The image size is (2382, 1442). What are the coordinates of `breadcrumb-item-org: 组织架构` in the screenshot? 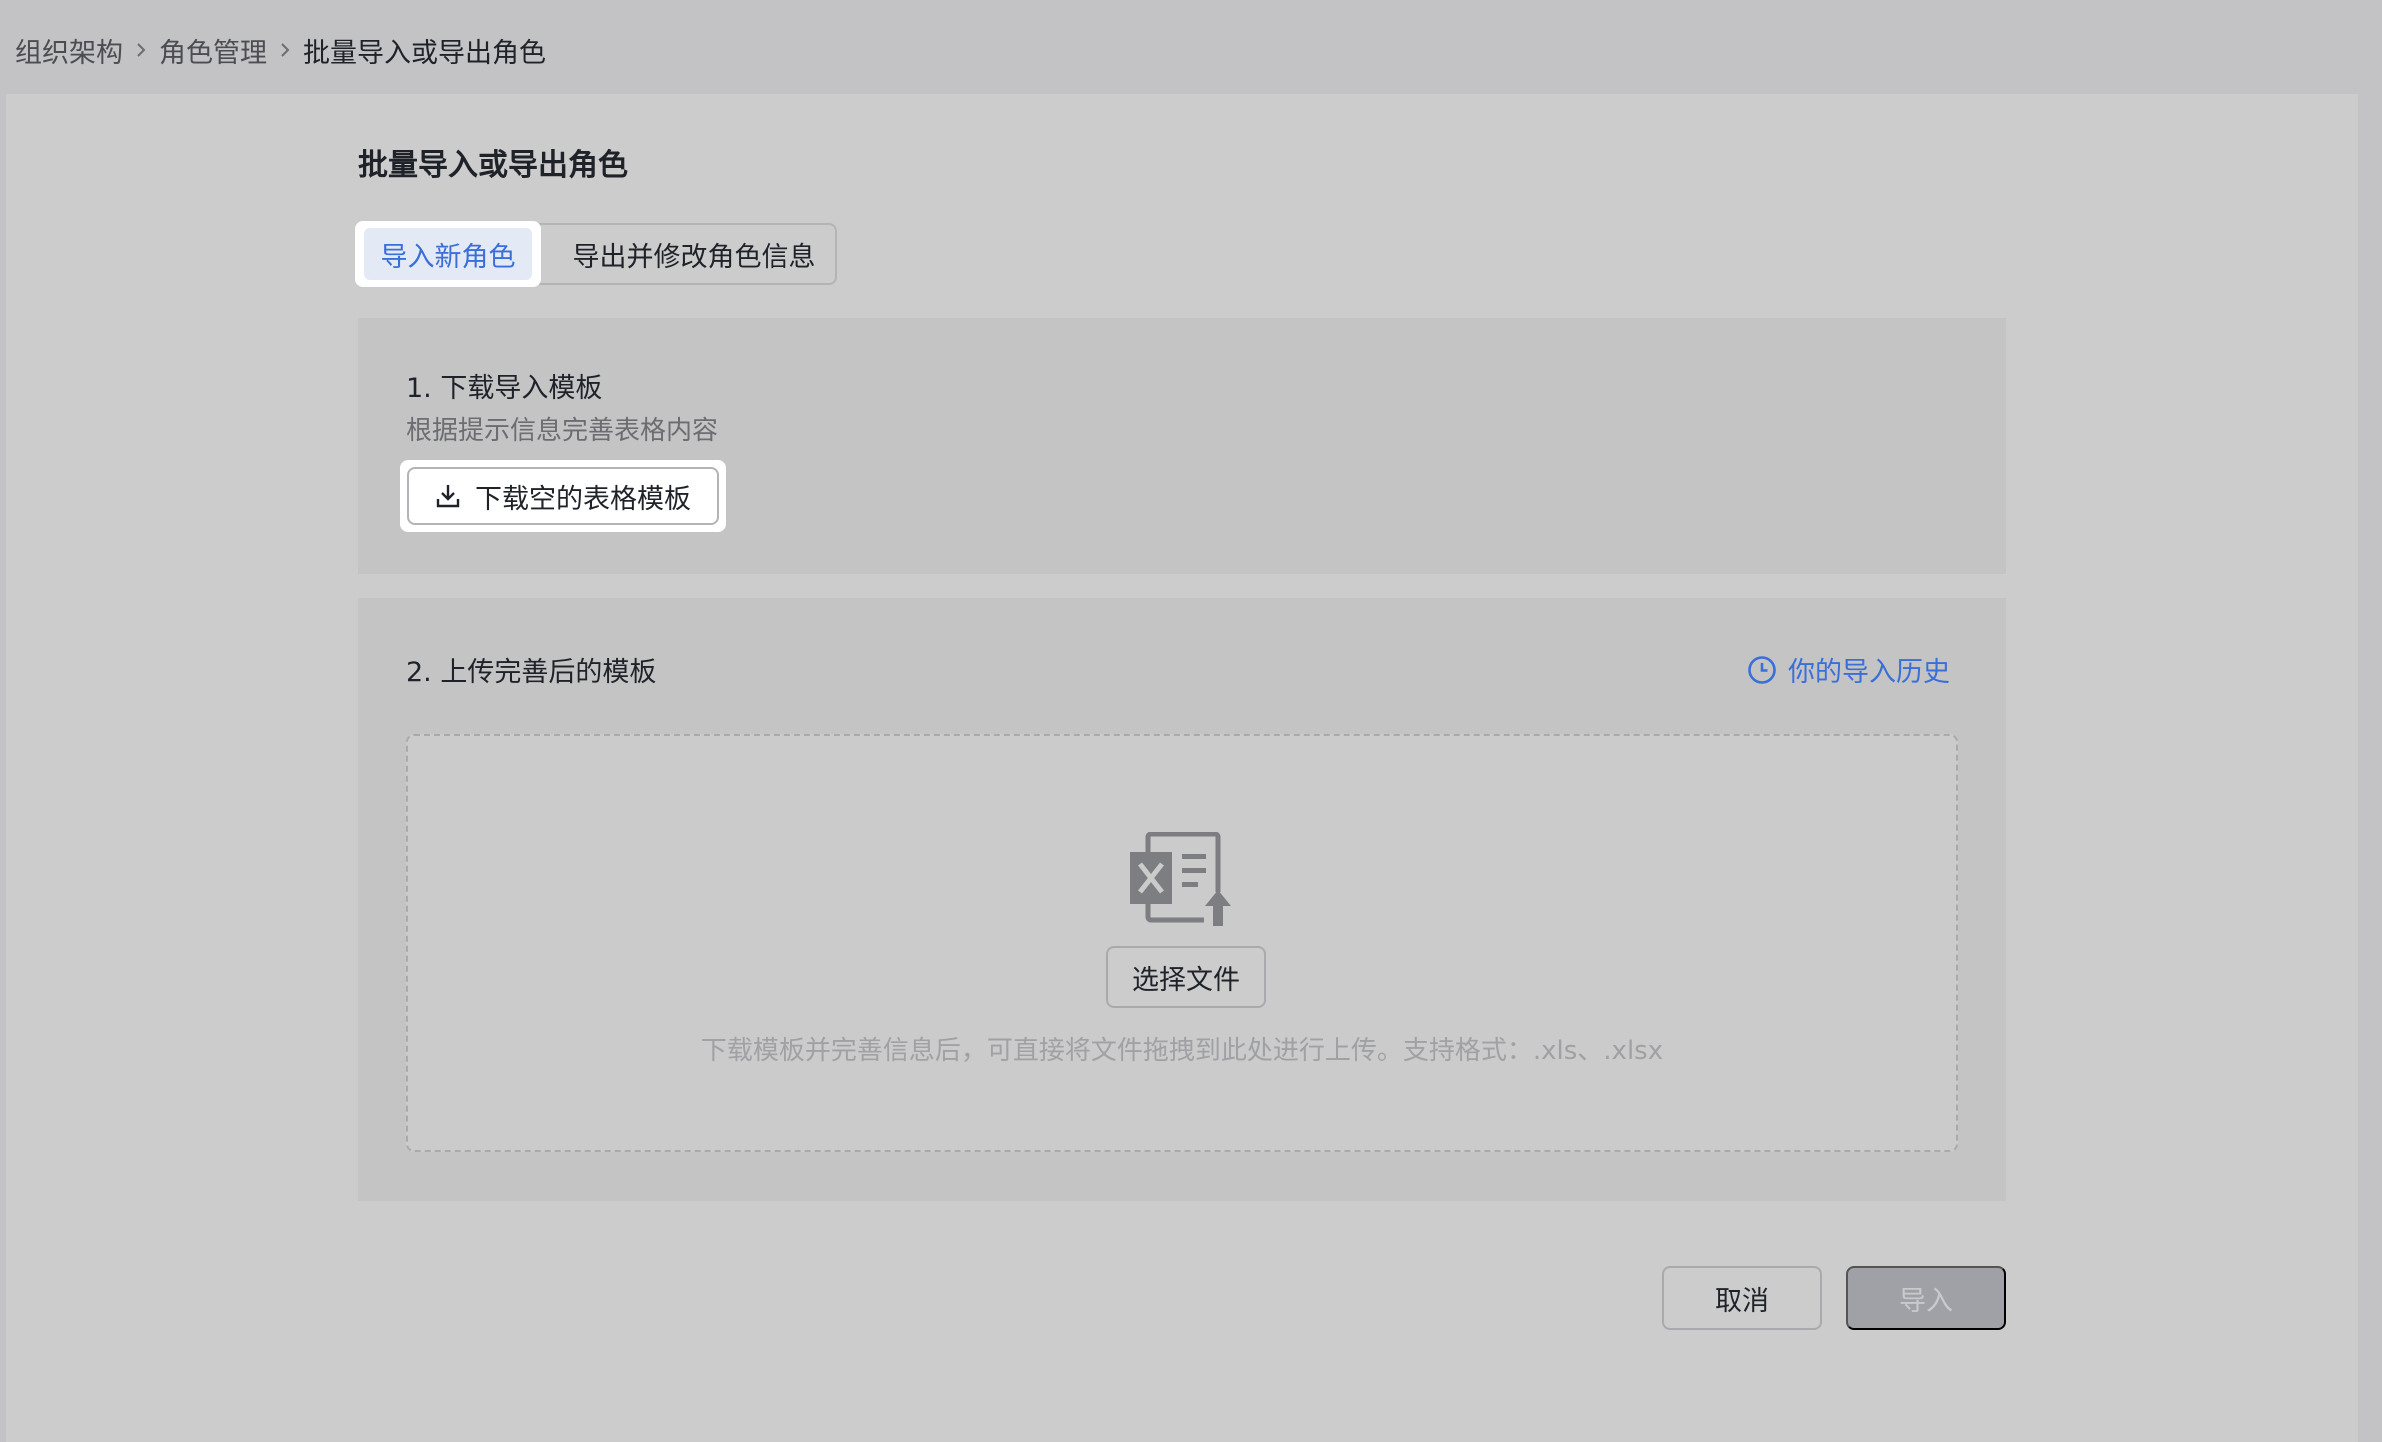 It's located at (69, 50).